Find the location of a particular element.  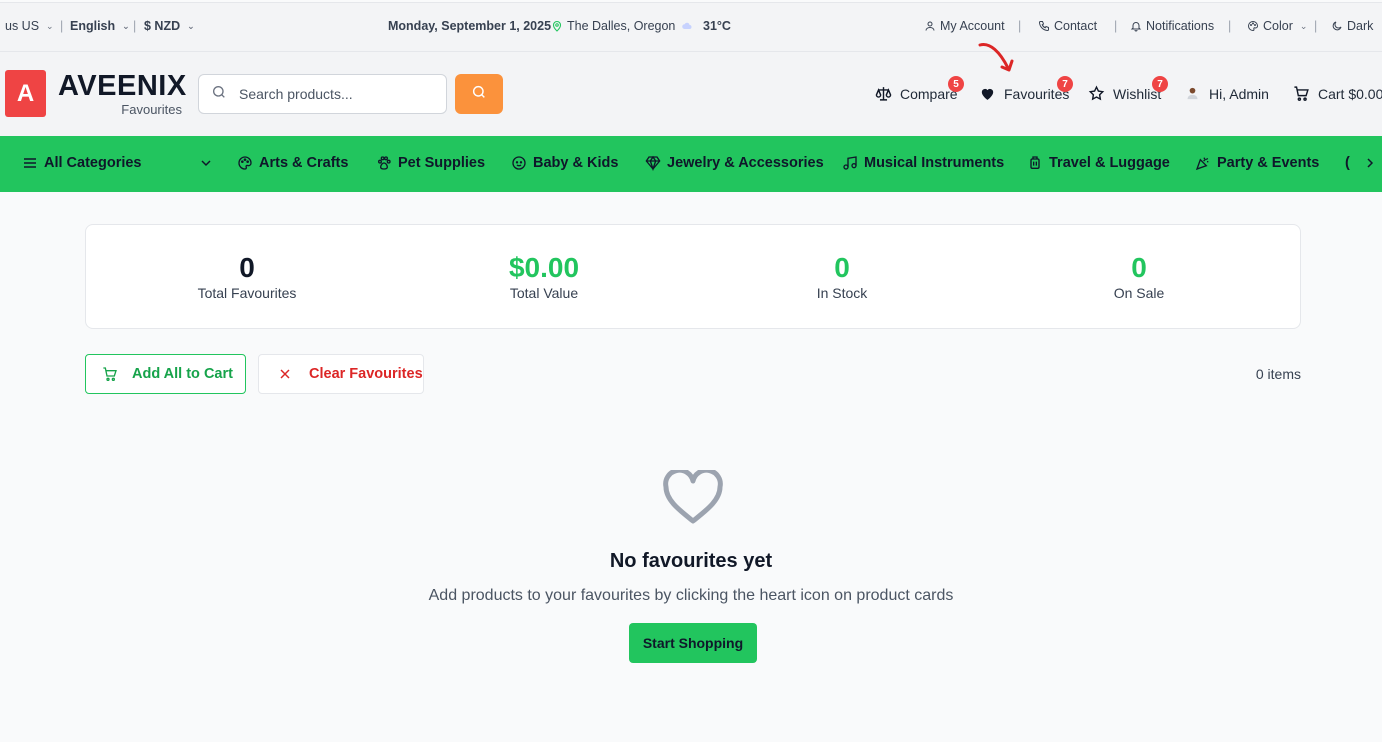

add-all-to-cart-button: Add All to Cart is located at coordinates (165, 374).